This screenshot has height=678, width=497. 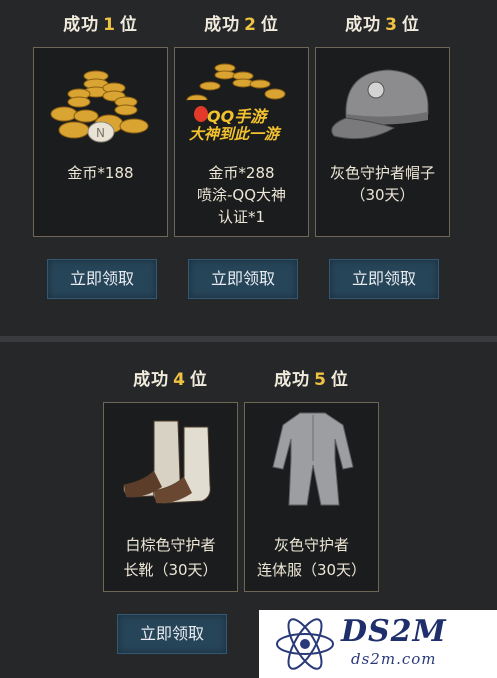 I want to click on watermark-site: ds2m.com, so click(x=394, y=659).